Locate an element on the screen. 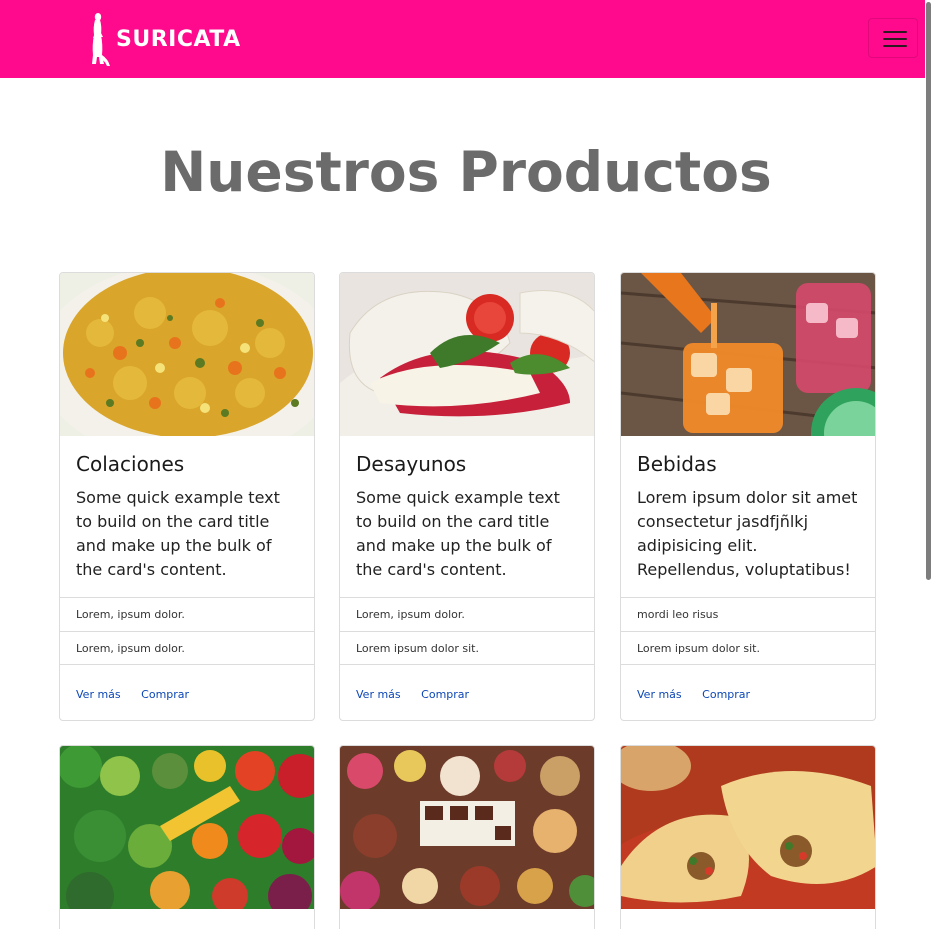 This screenshot has height=929, width=932. list-item: mordi leo risus is located at coordinates (748, 614).